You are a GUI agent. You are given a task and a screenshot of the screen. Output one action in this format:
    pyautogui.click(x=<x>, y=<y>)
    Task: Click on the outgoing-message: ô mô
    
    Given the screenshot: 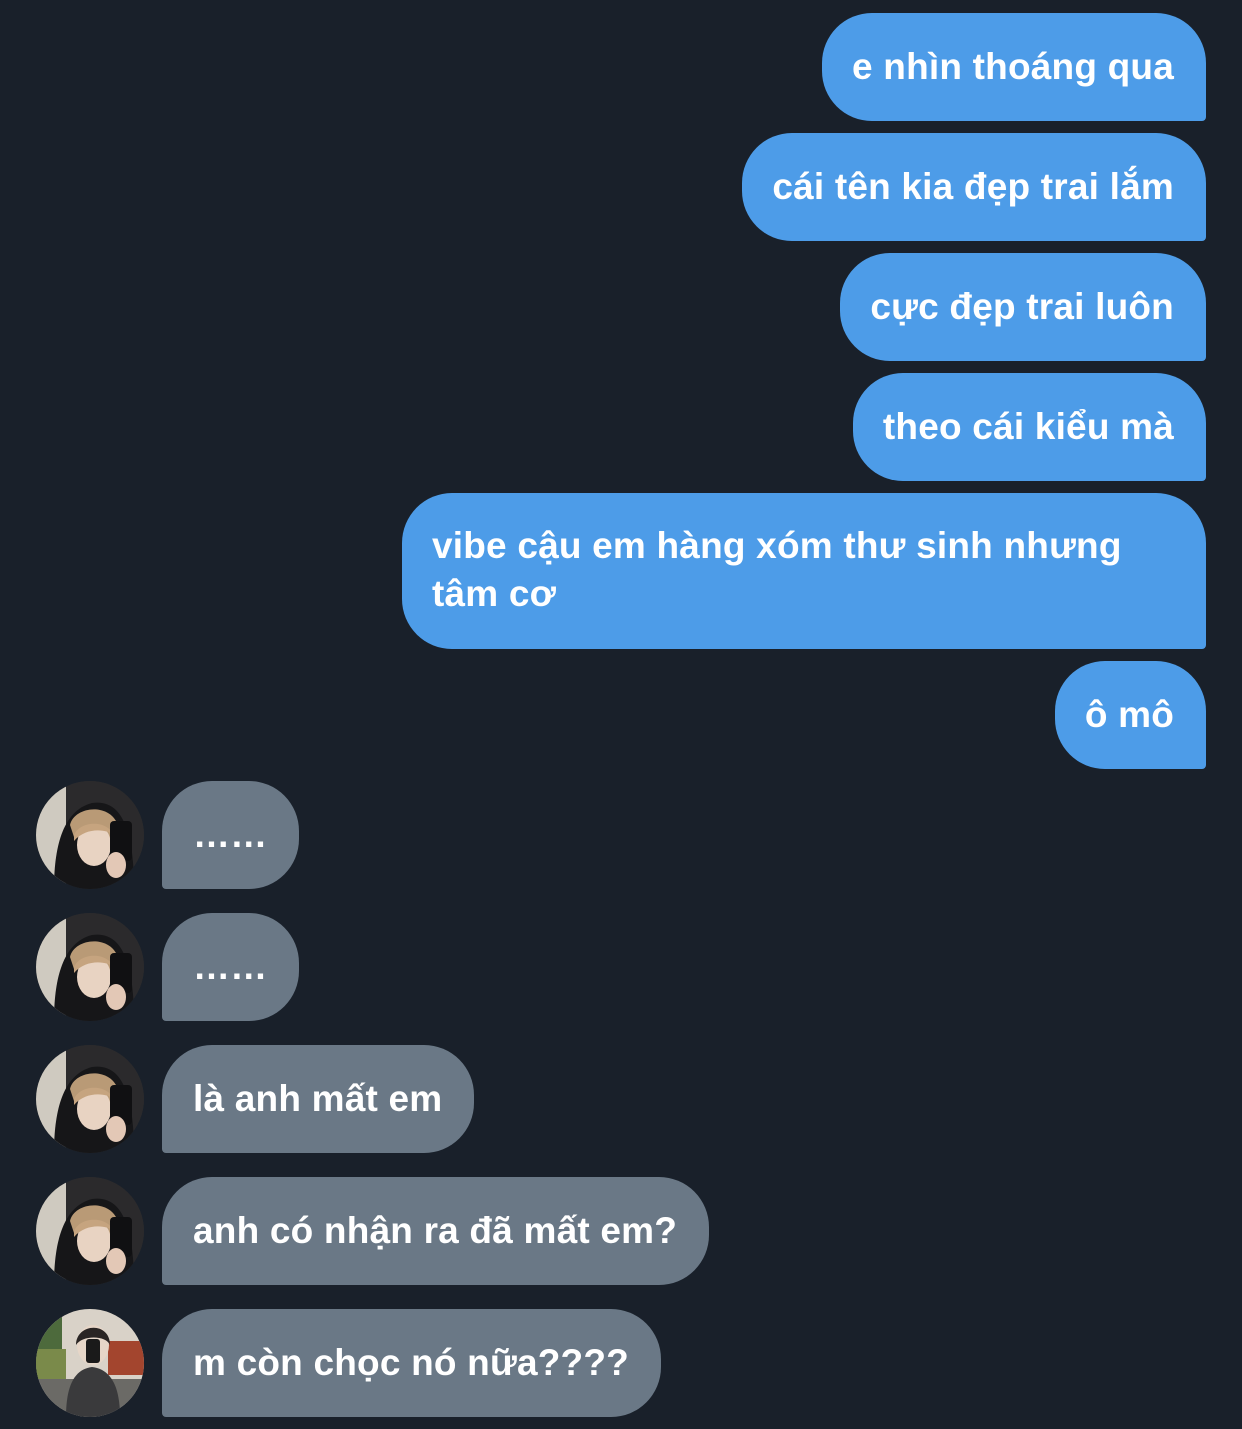 What is the action you would take?
    pyautogui.click(x=1130, y=715)
    